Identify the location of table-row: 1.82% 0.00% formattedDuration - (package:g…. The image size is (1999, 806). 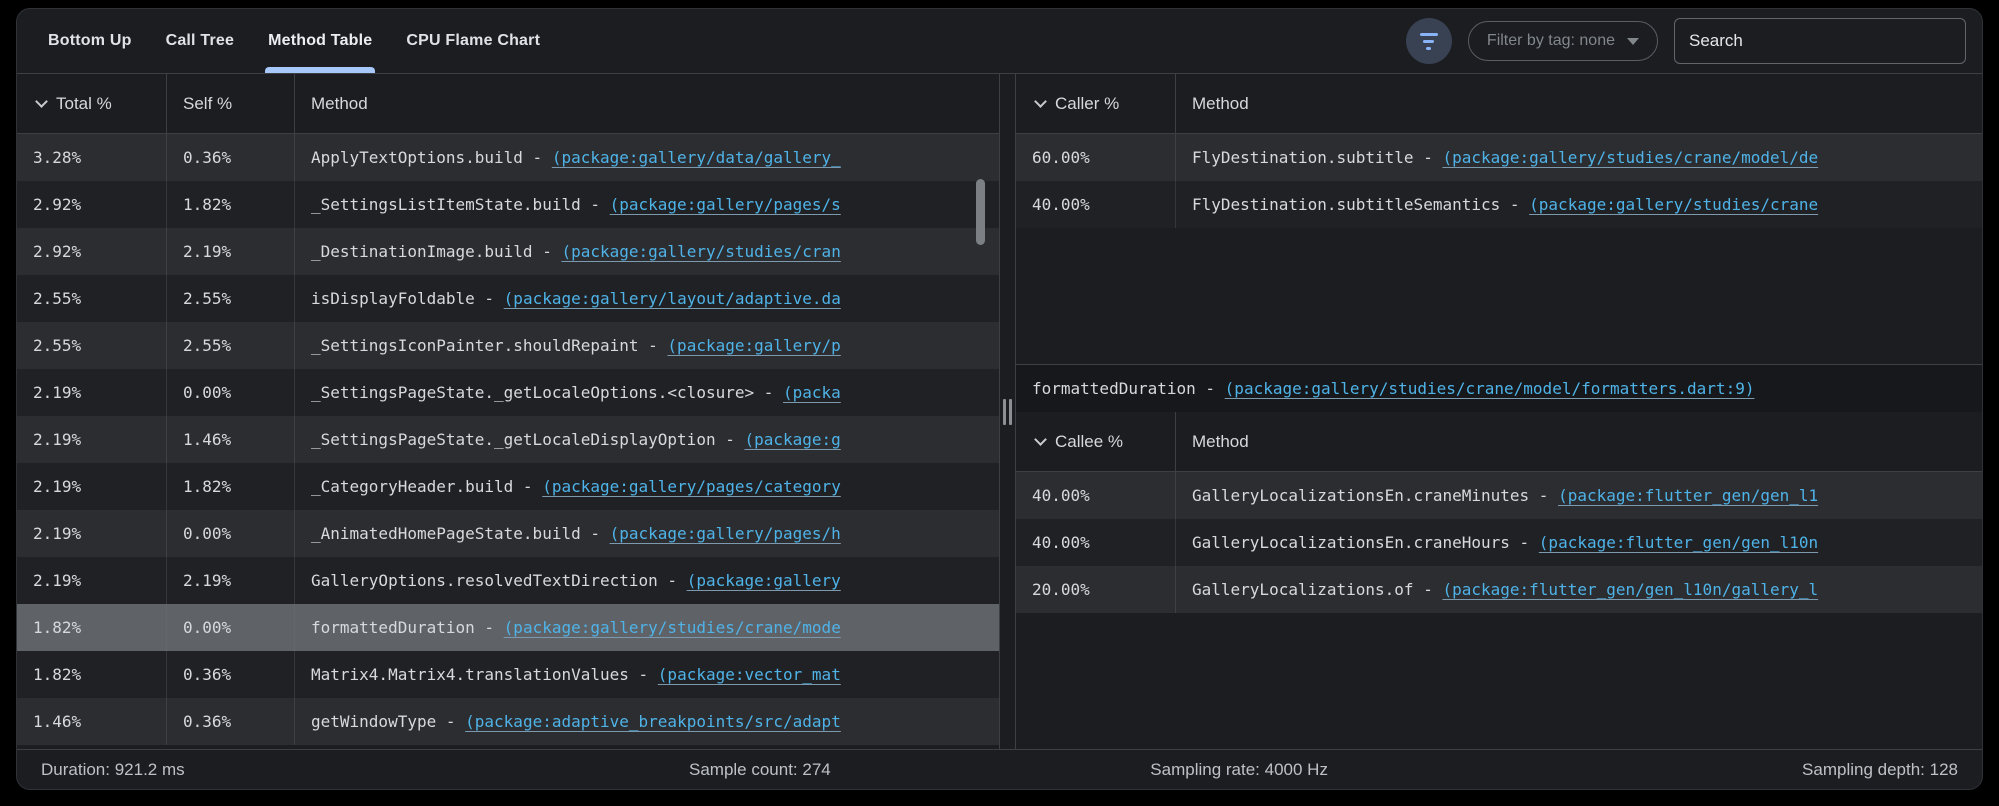
(508, 627).